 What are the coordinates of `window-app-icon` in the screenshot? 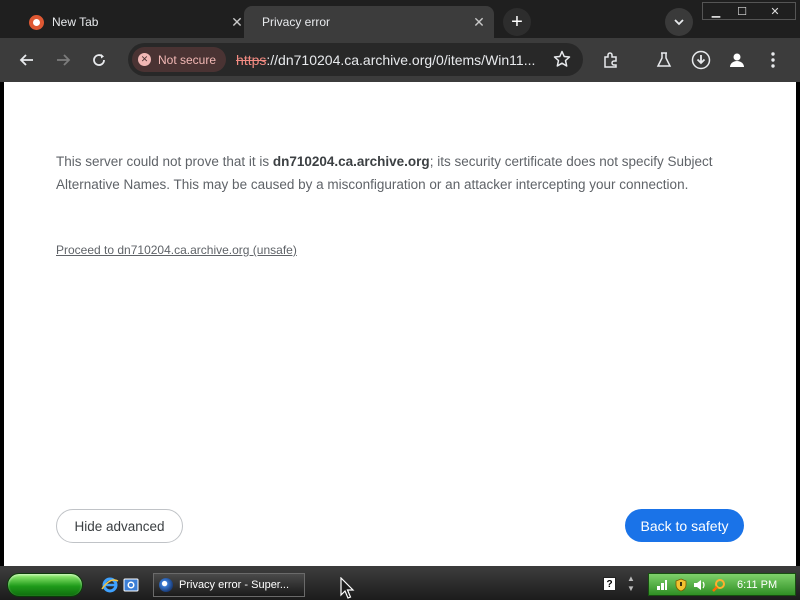 It's located at (131, 585).